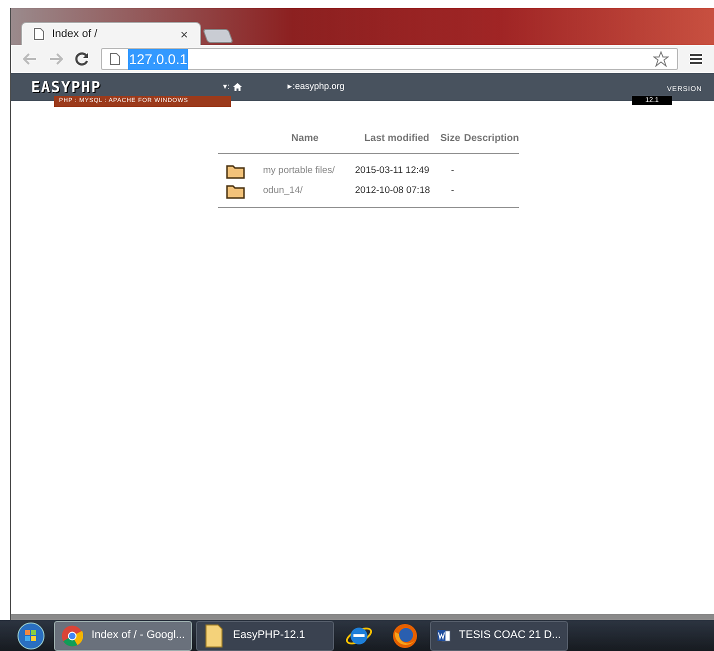  Describe the element at coordinates (158, 59) in the screenshot. I see `url-text: 127.0.0.1` at that location.